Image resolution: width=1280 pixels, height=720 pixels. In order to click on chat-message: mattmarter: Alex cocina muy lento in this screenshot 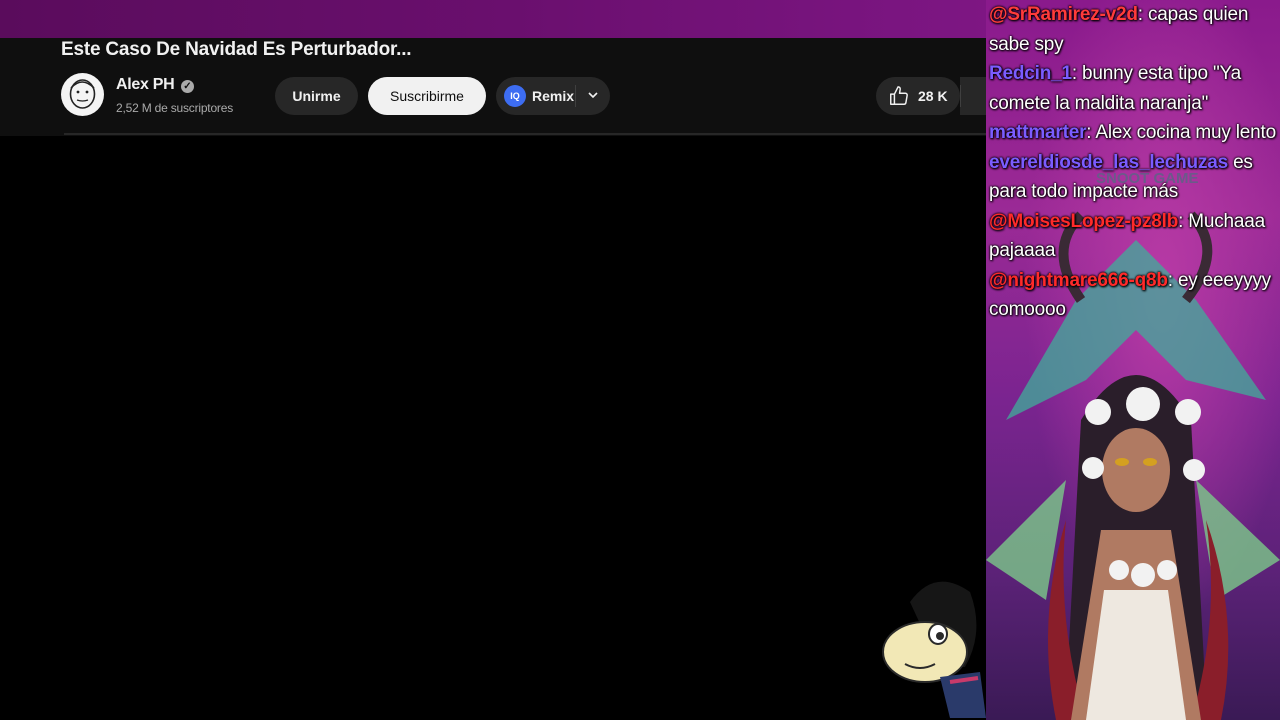, I will do `click(1134, 133)`.